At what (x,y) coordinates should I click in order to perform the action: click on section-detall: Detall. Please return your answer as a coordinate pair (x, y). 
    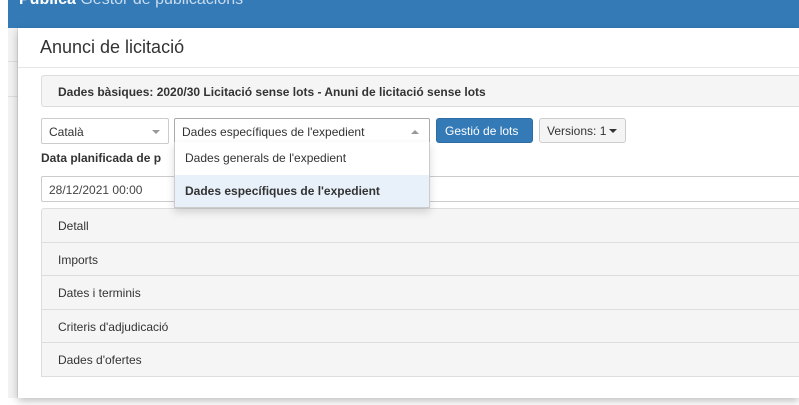
    Looking at the image, I should click on (420, 225).